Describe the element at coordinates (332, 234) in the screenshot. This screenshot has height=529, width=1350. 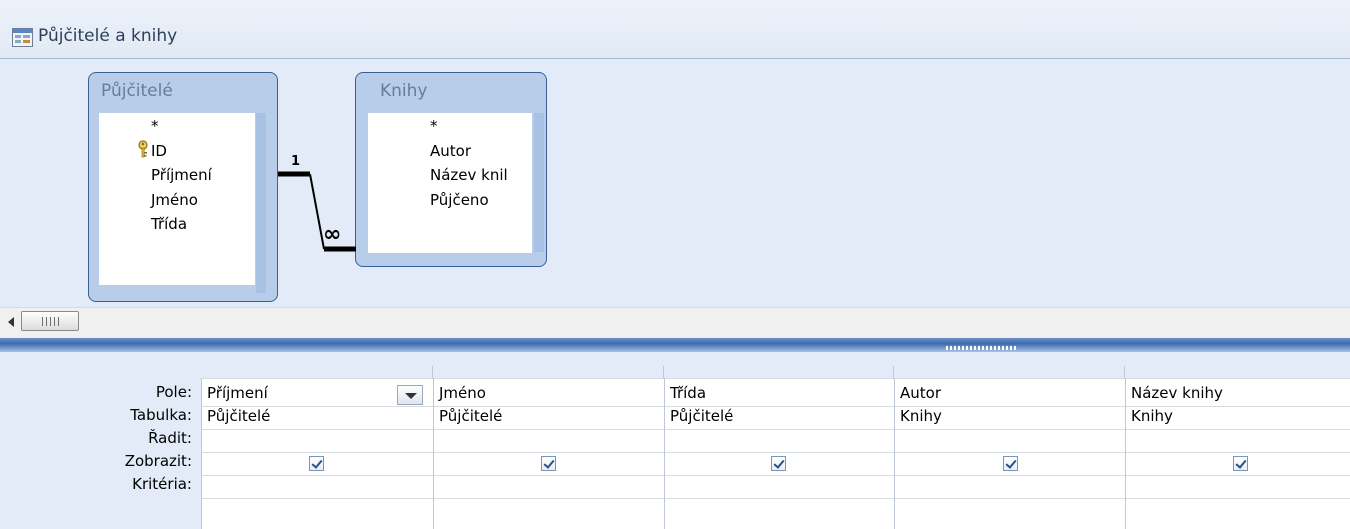
I see `relationship-many-label: ∞` at that location.